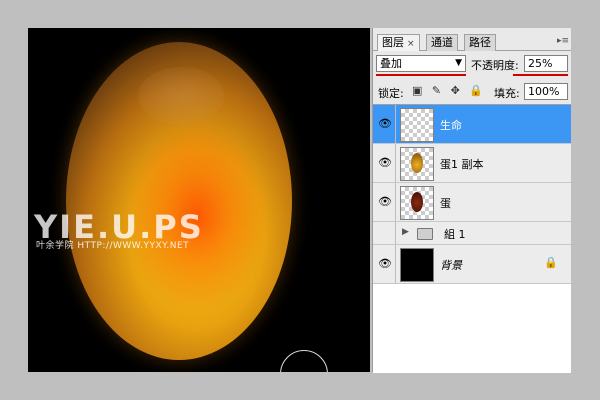  Describe the element at coordinates (472, 124) in the screenshot. I see `layer-row: 👁 生命` at that location.